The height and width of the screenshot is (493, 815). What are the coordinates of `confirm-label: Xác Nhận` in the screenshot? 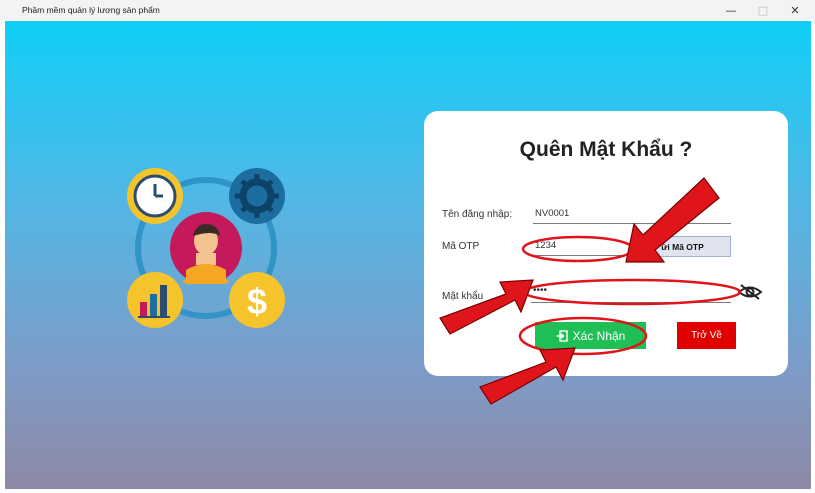 It's located at (599, 335).